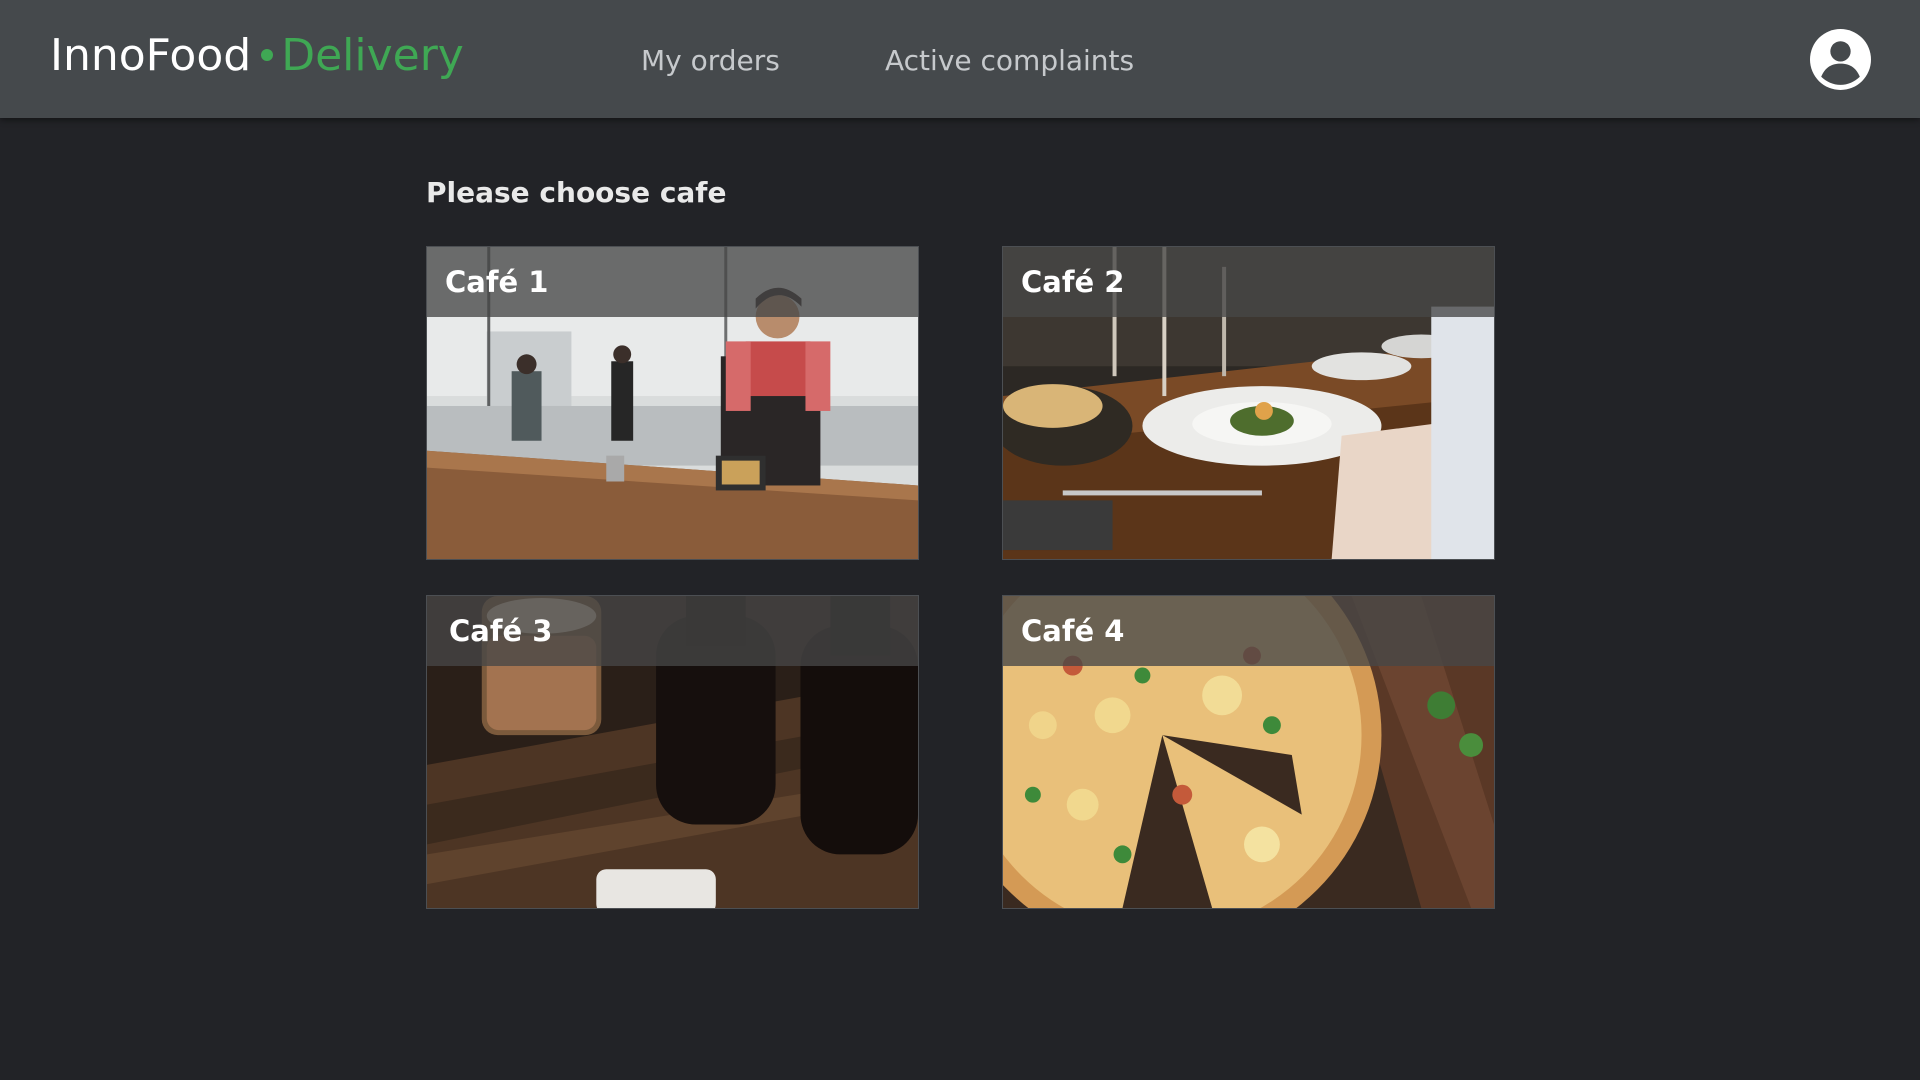  I want to click on cafe-card-3: Café 3, so click(672, 752).